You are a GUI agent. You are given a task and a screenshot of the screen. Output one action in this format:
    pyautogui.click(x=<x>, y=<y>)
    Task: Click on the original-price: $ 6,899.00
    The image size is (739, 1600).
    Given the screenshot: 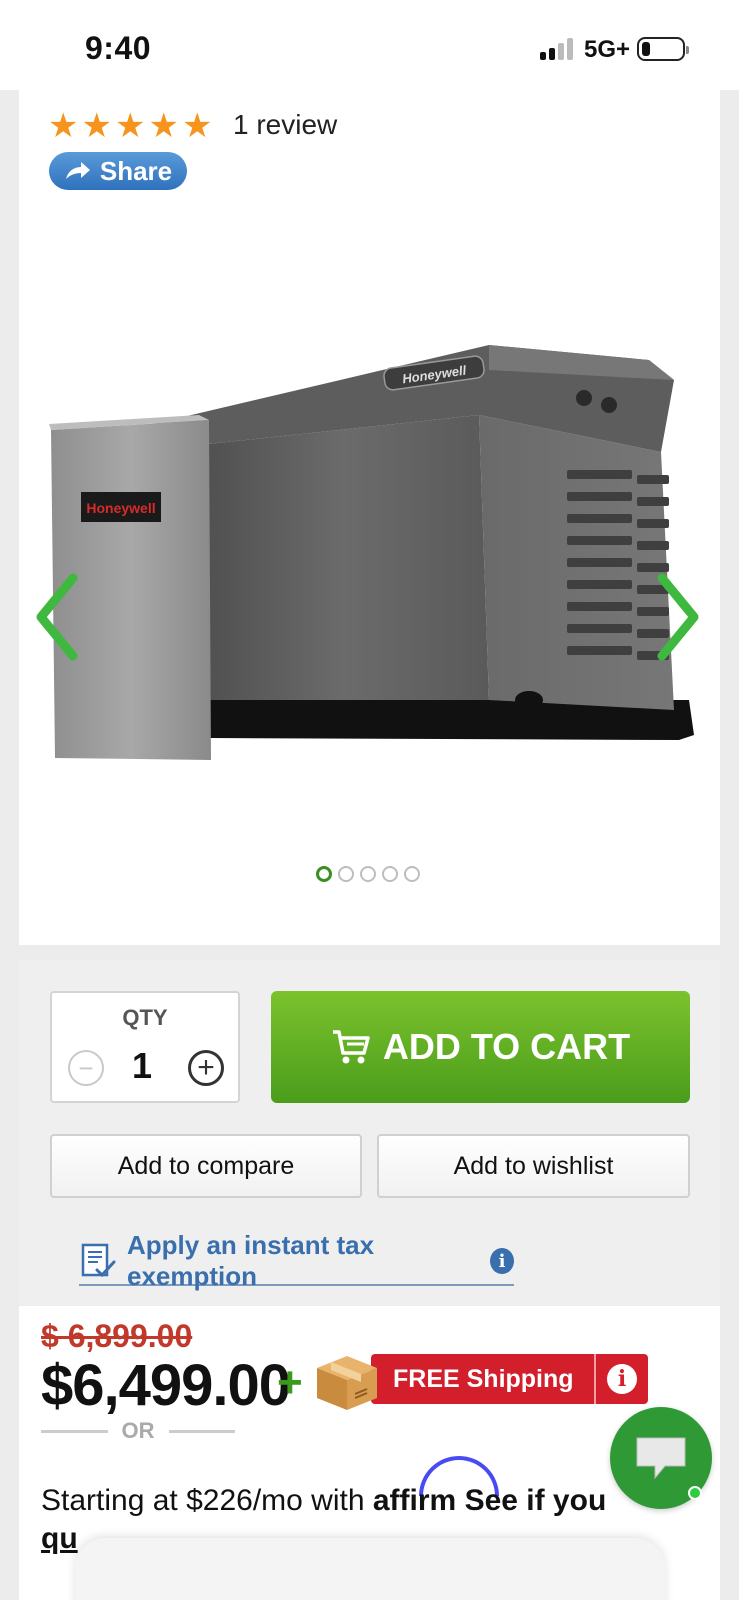 What is the action you would take?
    pyautogui.click(x=117, y=1336)
    